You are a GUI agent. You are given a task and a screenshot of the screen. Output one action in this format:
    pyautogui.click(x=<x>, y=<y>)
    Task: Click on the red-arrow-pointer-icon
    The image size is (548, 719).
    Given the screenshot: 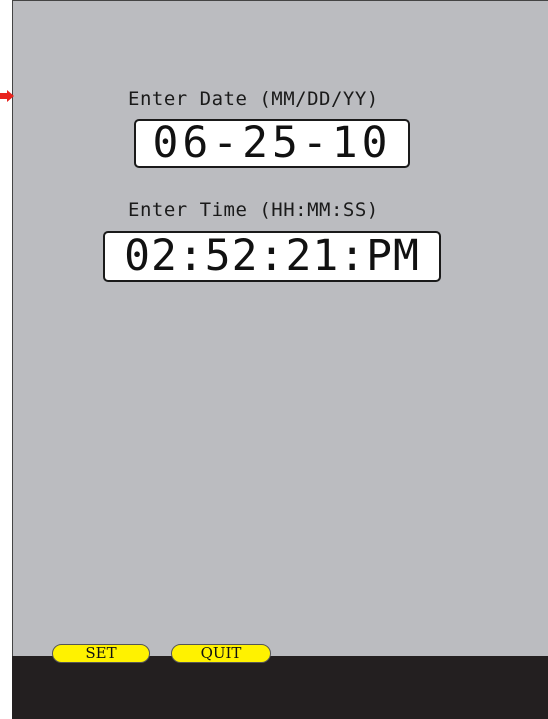 What is the action you would take?
    pyautogui.click(x=7, y=96)
    